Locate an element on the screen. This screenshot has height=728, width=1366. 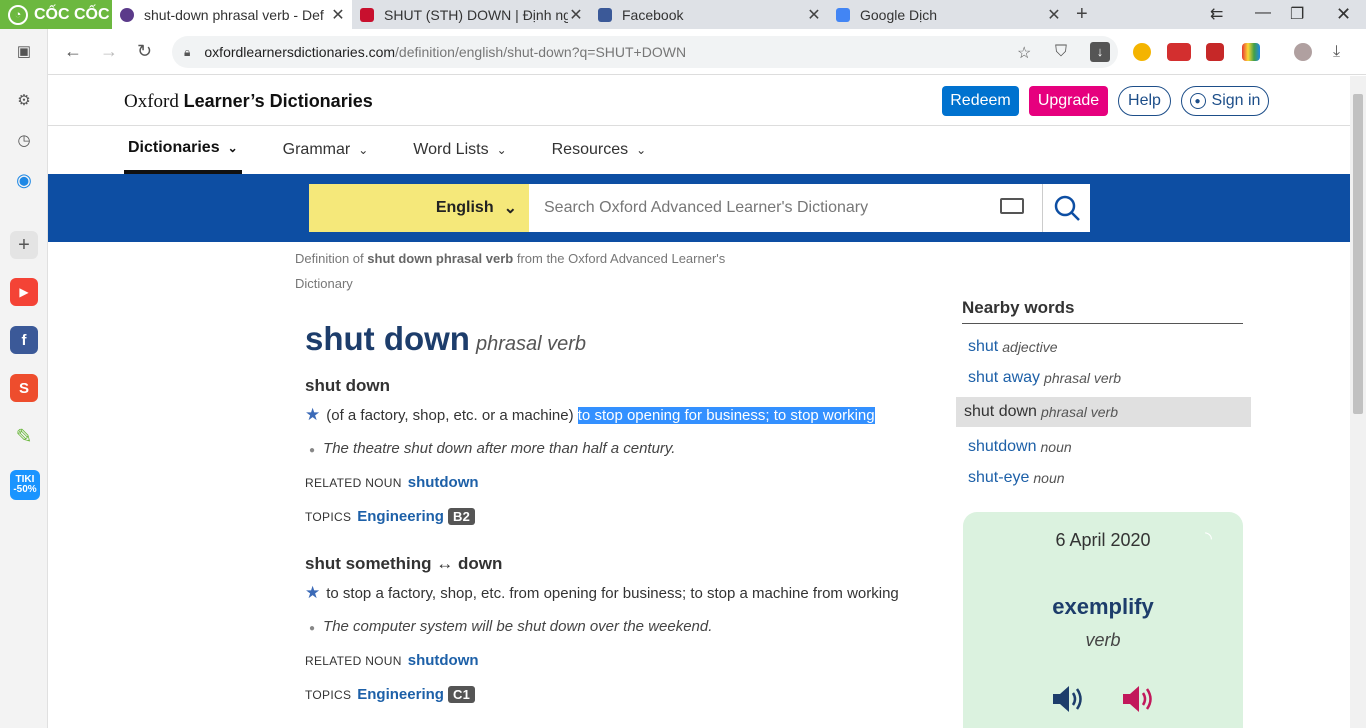
wotd-word: exemplify is located at coordinates (1103, 607).